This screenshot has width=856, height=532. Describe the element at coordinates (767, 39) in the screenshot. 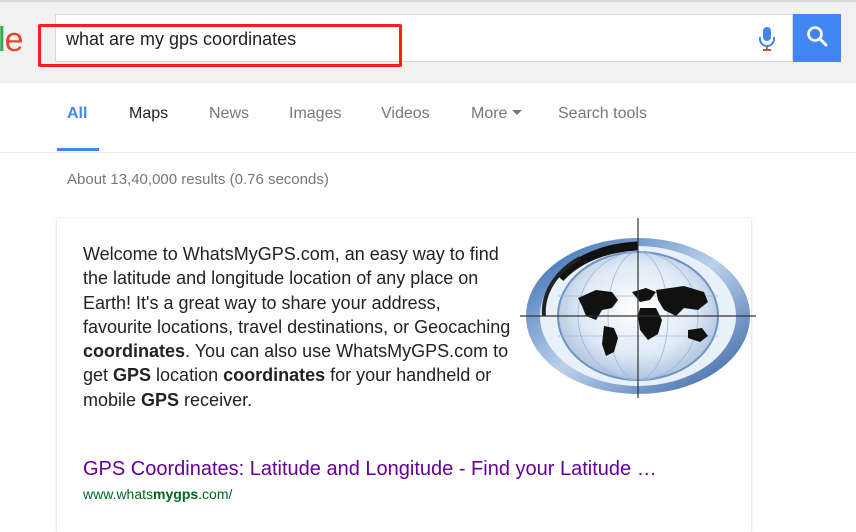

I see `microphone-icon` at that location.